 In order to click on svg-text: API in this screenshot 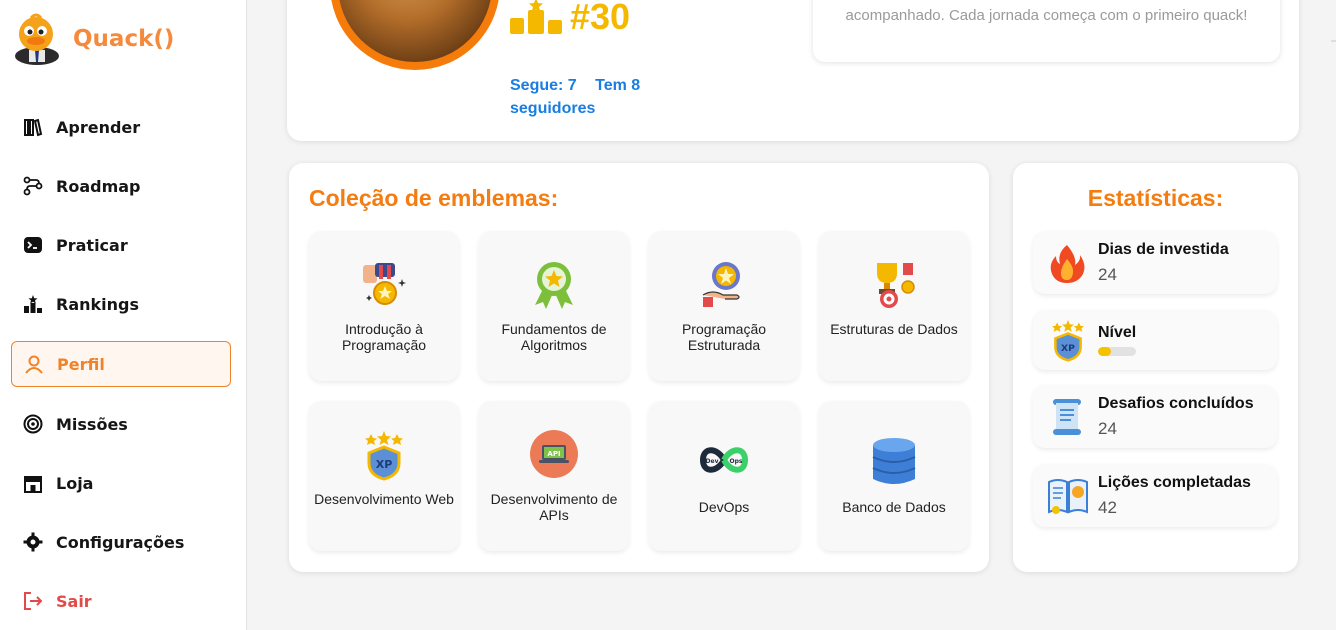, I will do `click(553, 454)`.